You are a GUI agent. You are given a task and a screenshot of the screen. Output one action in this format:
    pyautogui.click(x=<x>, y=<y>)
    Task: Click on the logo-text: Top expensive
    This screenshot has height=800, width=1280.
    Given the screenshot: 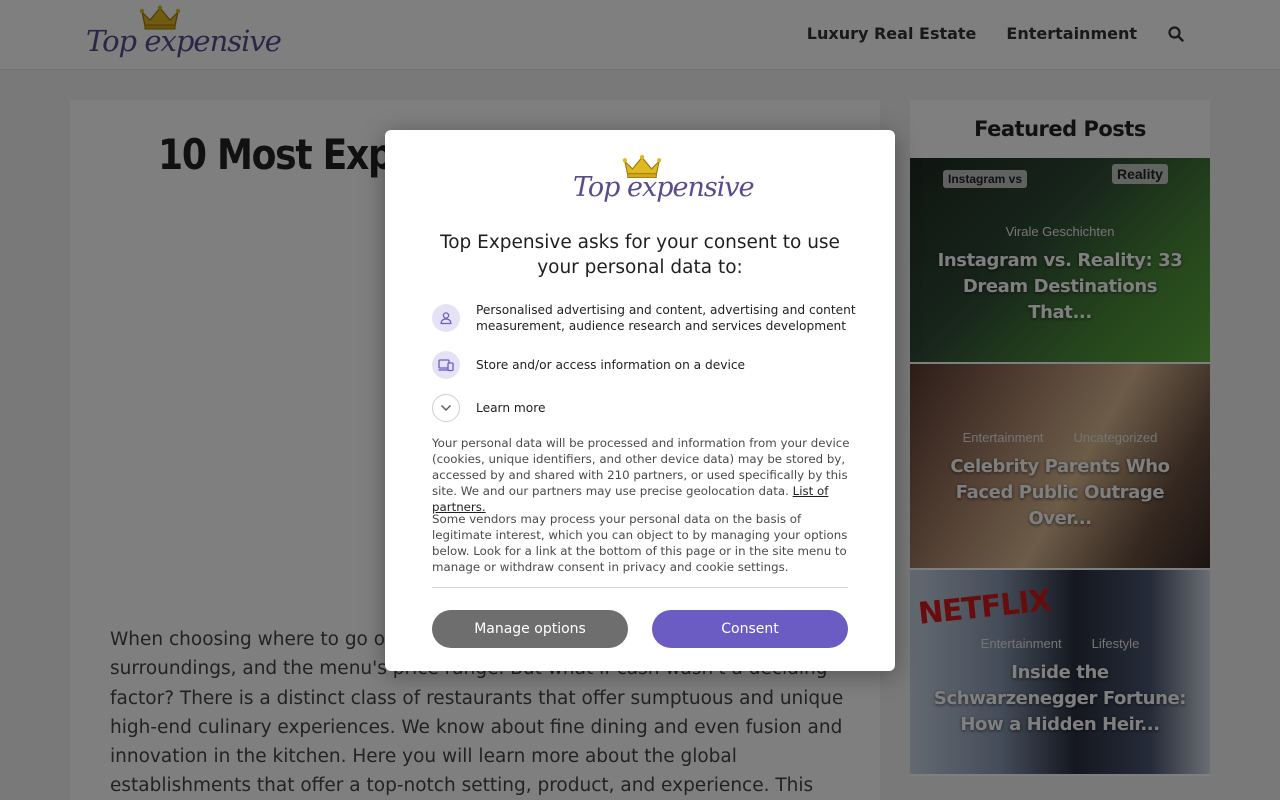 What is the action you would take?
    pyautogui.click(x=664, y=187)
    